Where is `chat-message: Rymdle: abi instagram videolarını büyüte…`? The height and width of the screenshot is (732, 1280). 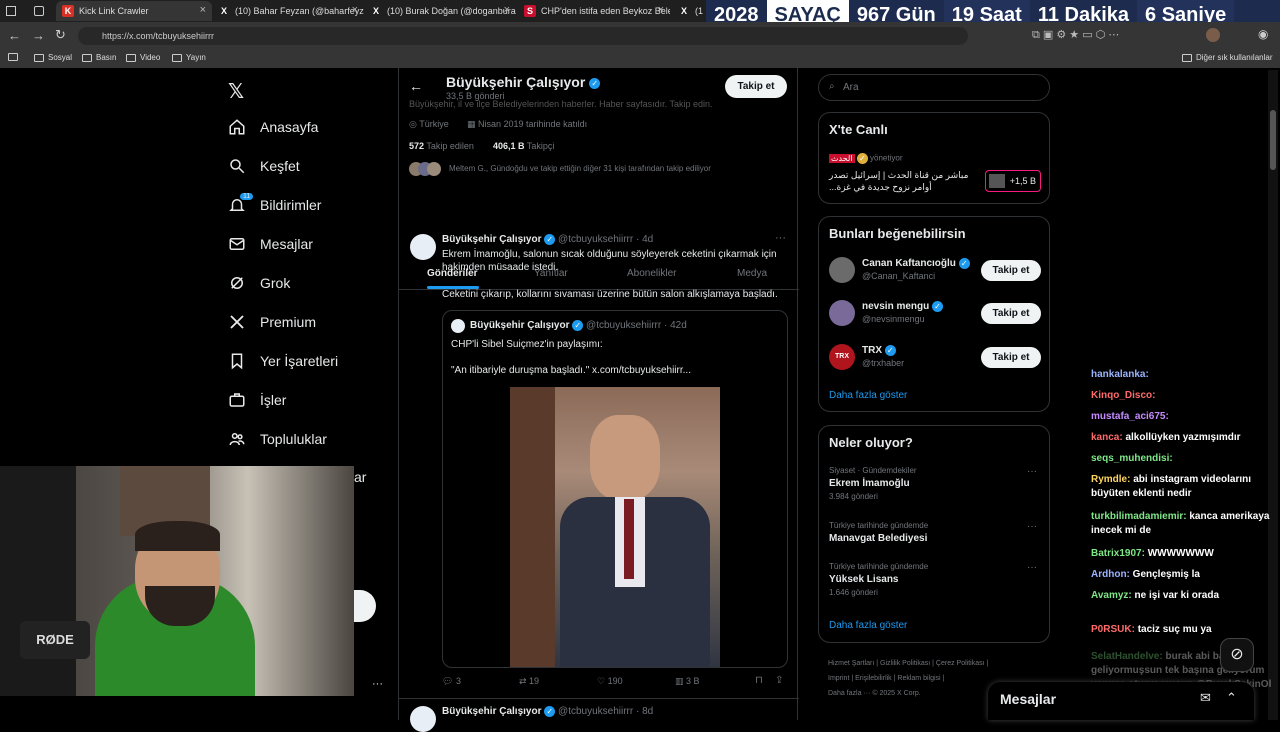
chat-message: Rymdle: abi instagram videolarını büyüte… is located at coordinates (1185, 487).